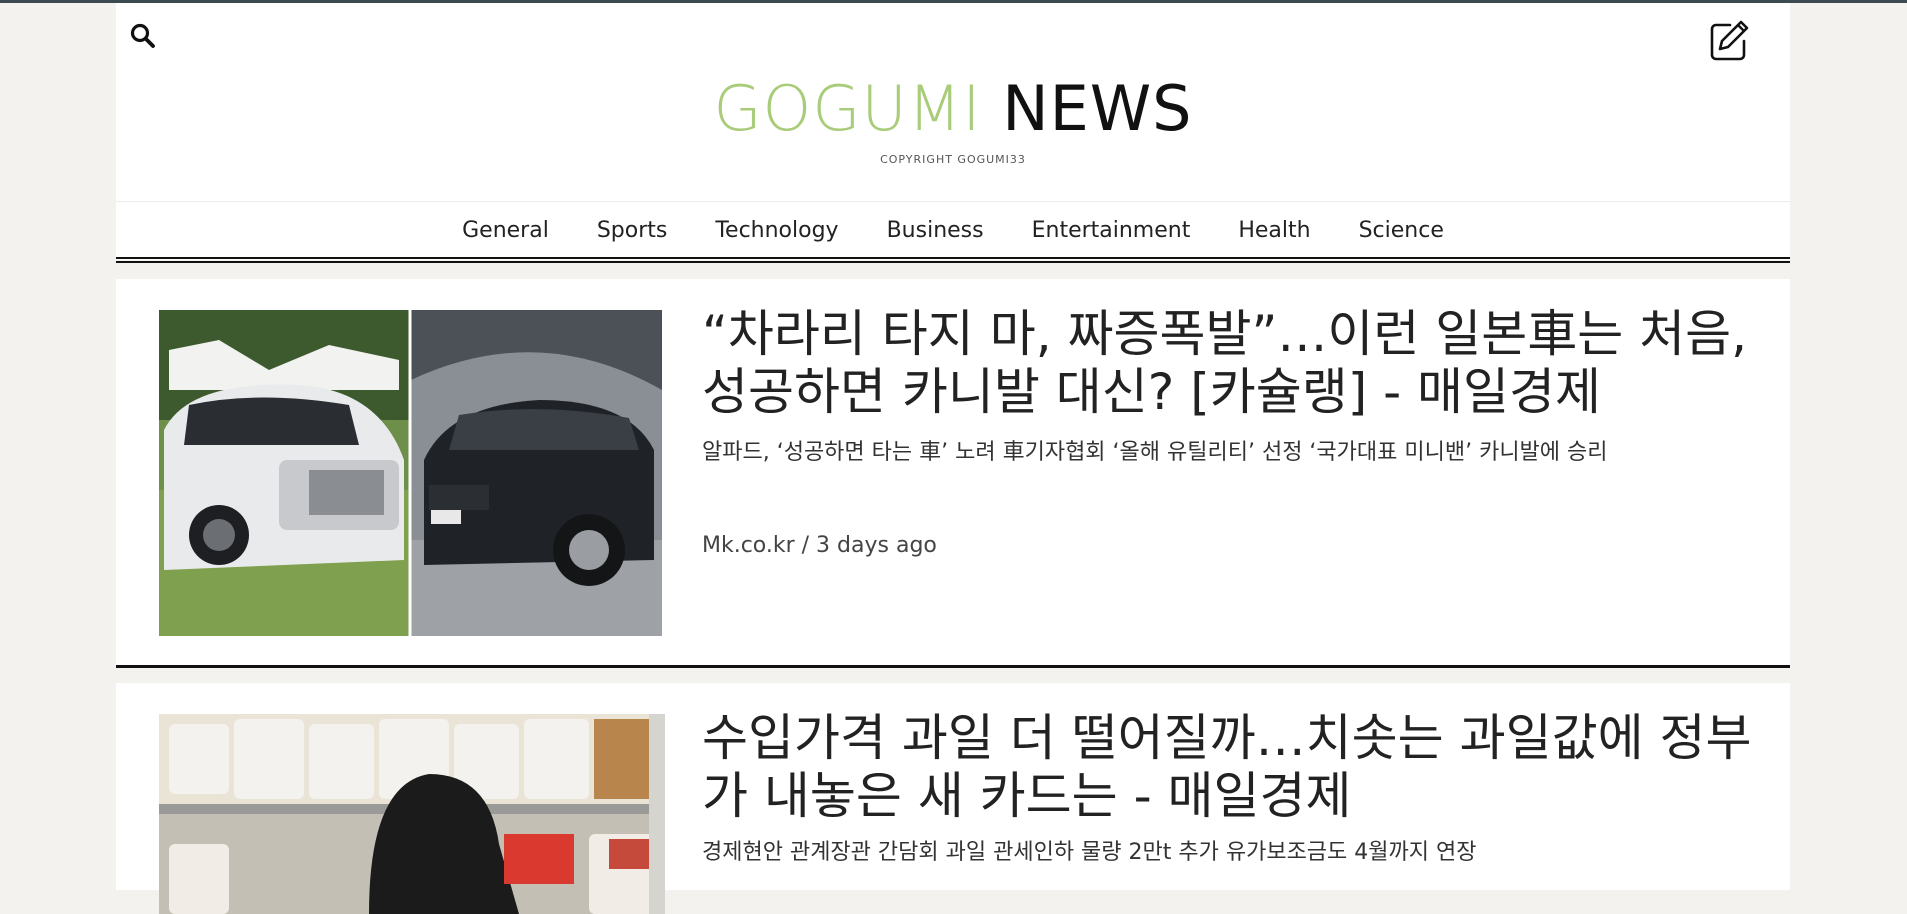 Image resolution: width=1907 pixels, height=914 pixels. Describe the element at coordinates (632, 231) in the screenshot. I see `nav-sports: Sports` at that location.